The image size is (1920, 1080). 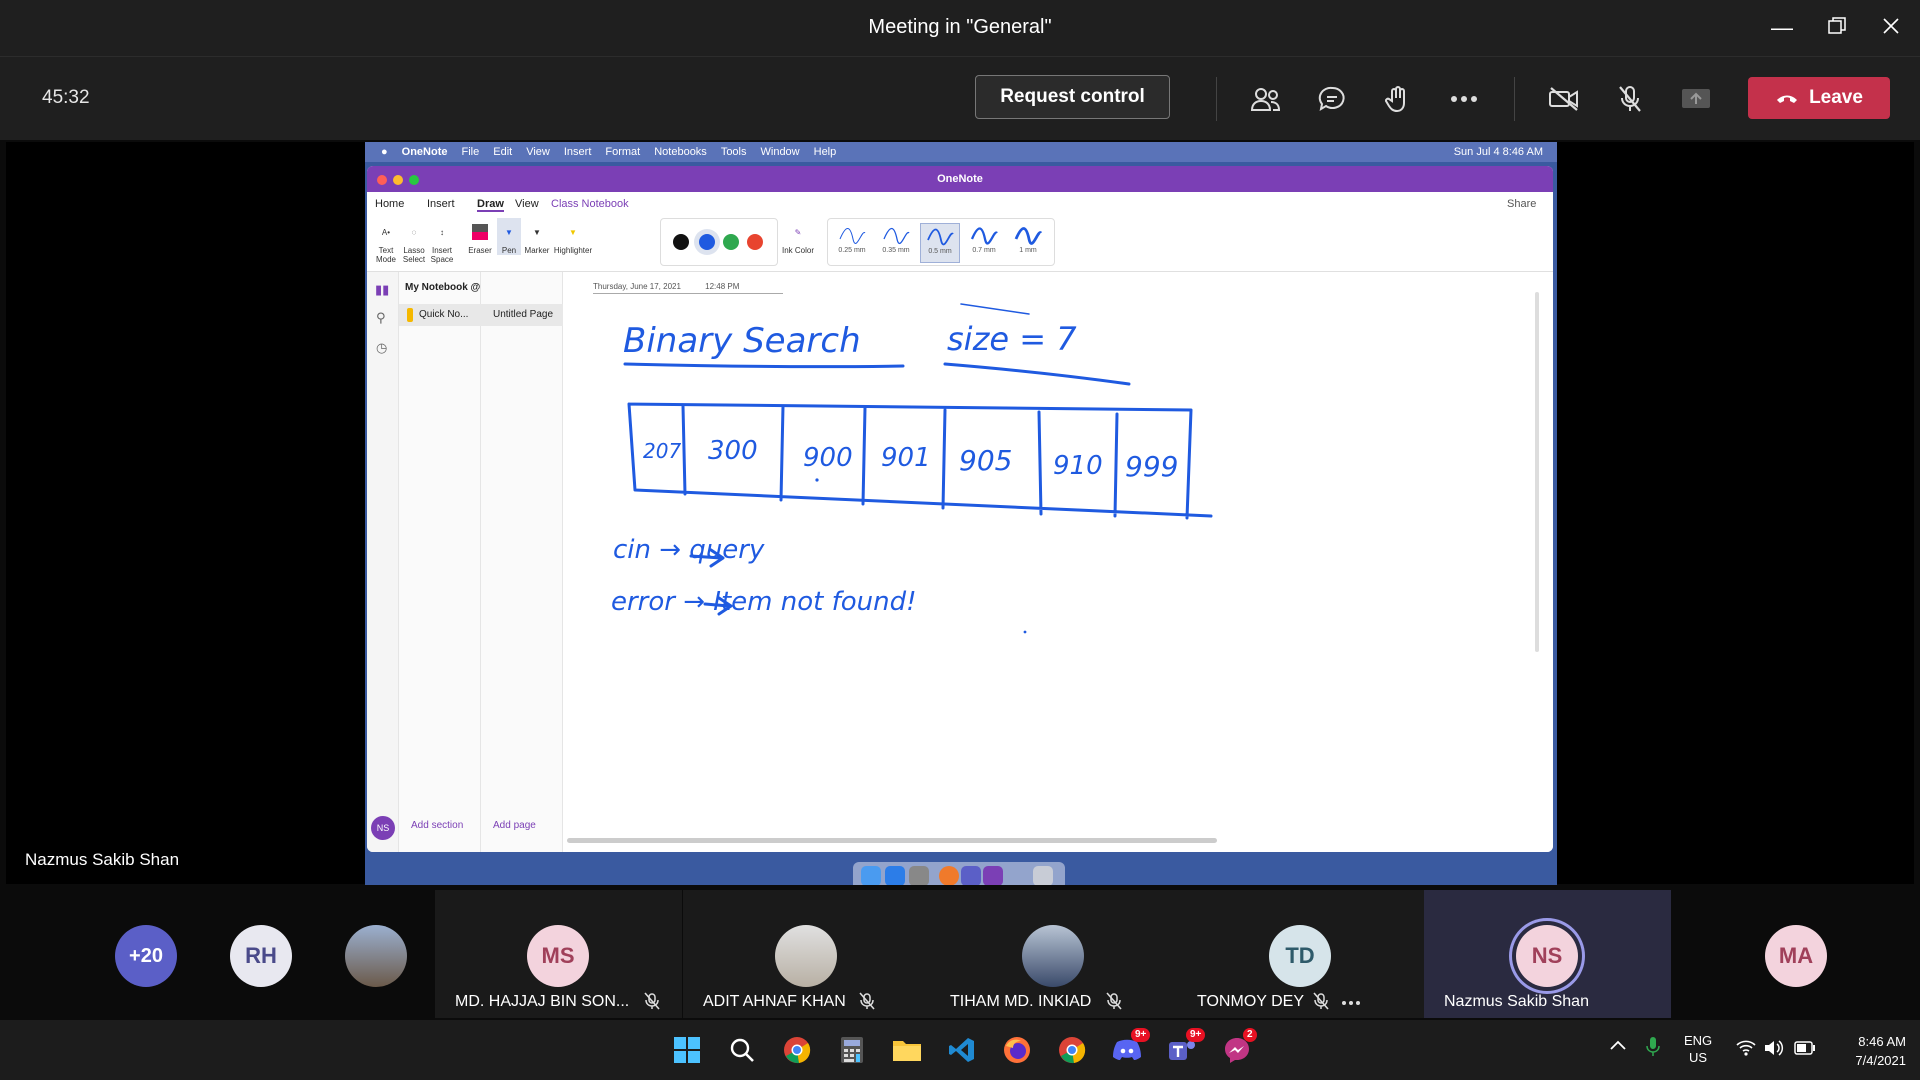 I want to click on participants-icon, so click(x=1266, y=99).